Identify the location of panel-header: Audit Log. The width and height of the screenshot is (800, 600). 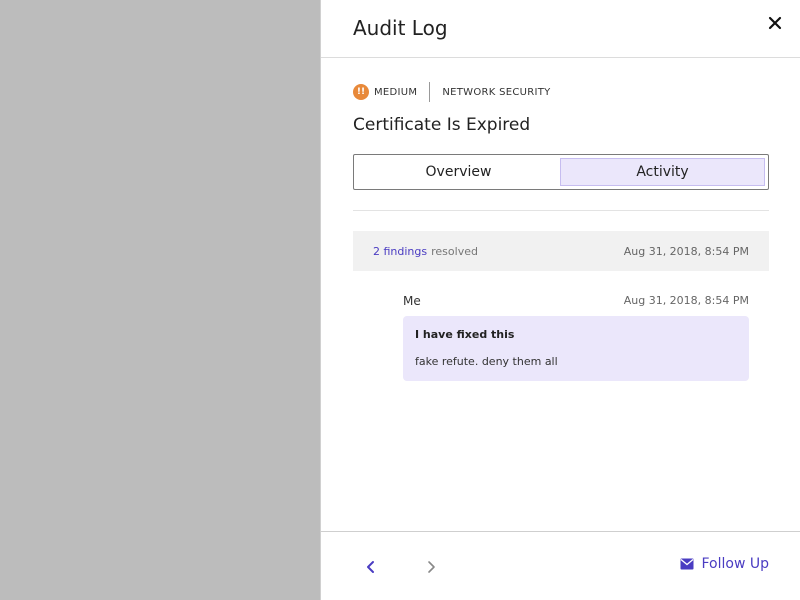
(560, 29).